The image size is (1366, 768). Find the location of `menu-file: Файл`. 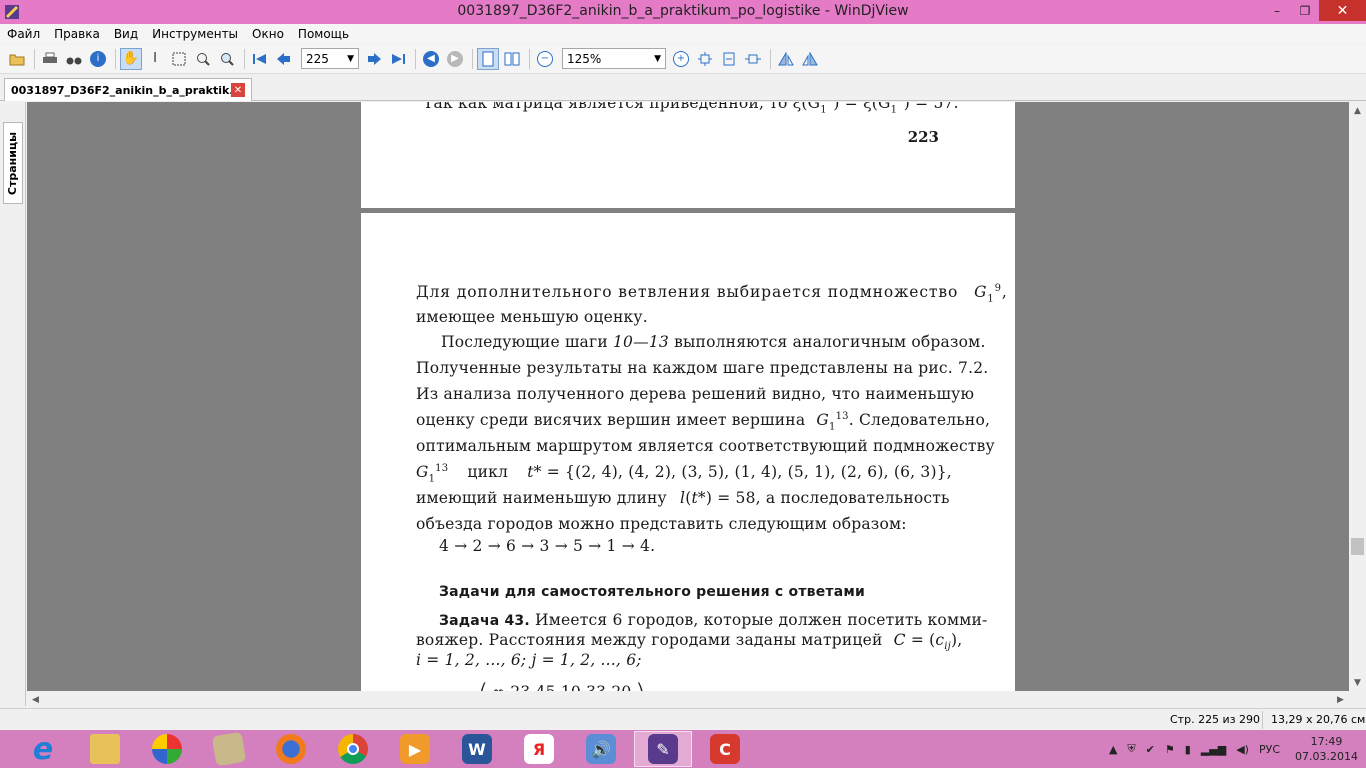

menu-file: Файл is located at coordinates (23, 34).